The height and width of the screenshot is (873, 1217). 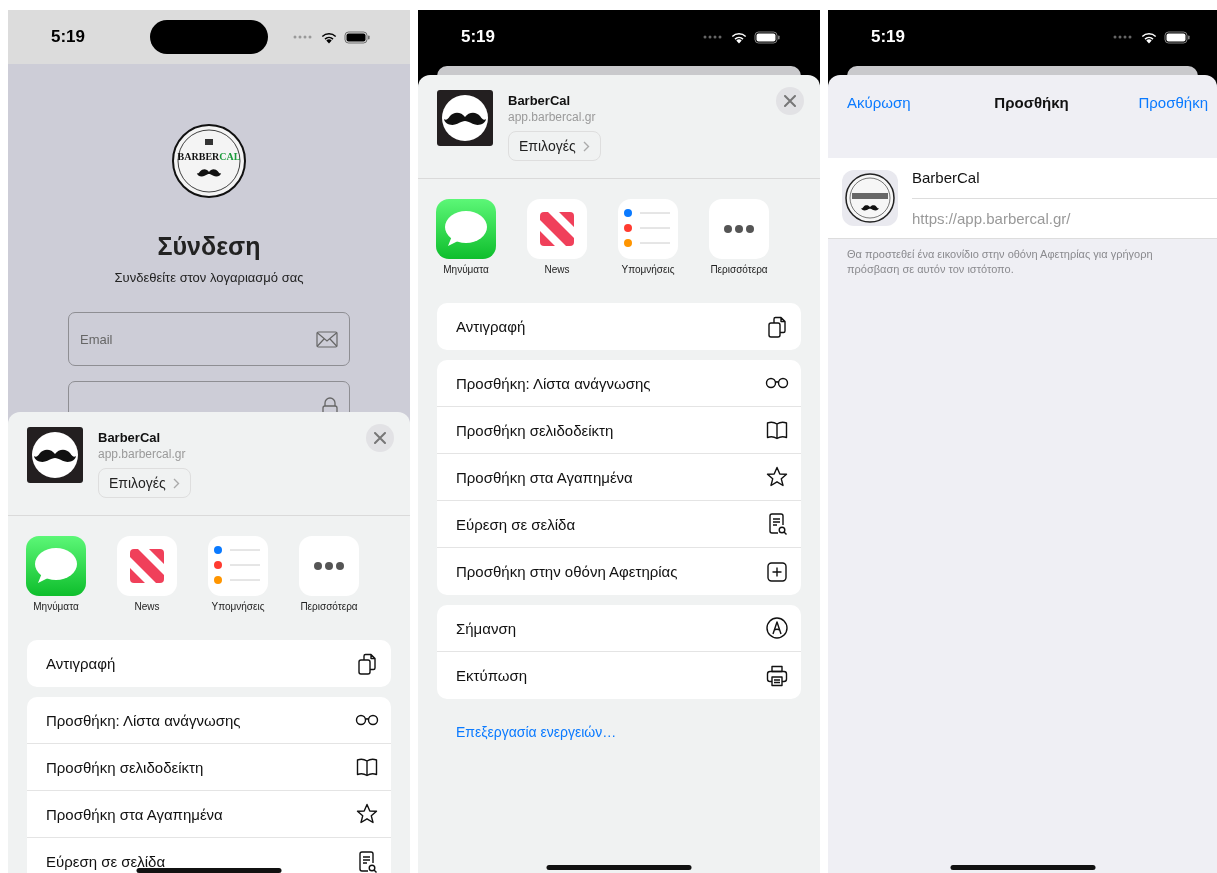 What do you see at coordinates (1064, 178) in the screenshot?
I see `name-field: BarberCal` at bounding box center [1064, 178].